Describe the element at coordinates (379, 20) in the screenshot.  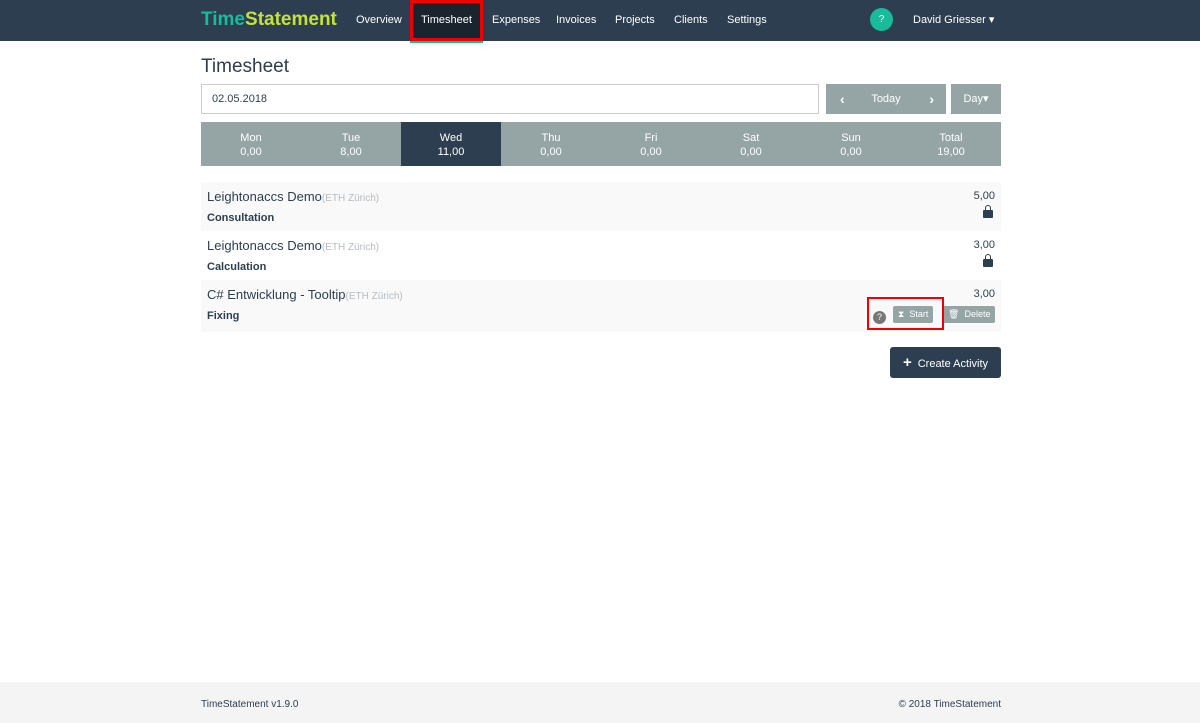
I see `nav-overview: Overview` at that location.